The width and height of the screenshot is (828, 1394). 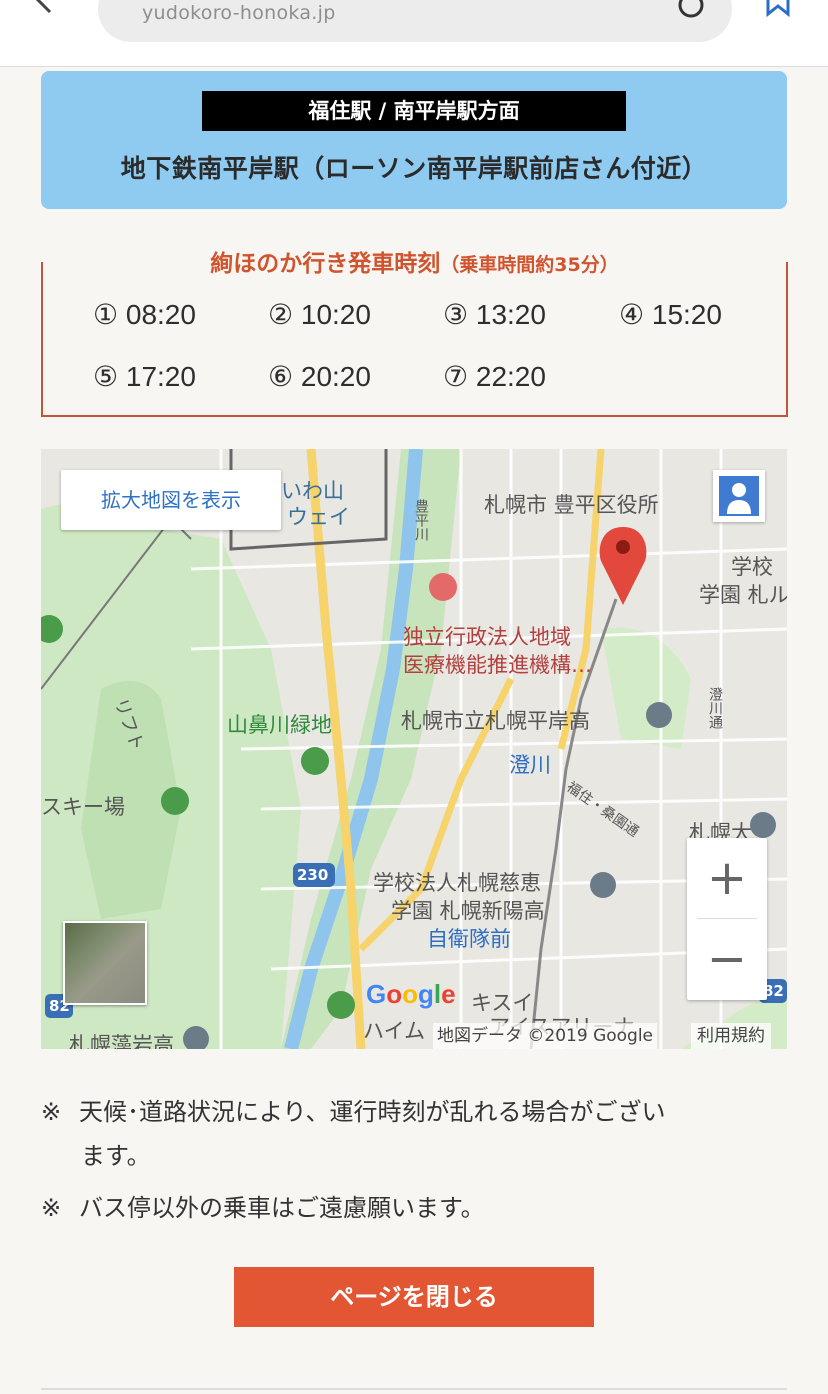 What do you see at coordinates (494, 314) in the screenshot?
I see `departure-time: ③ 13:20` at bounding box center [494, 314].